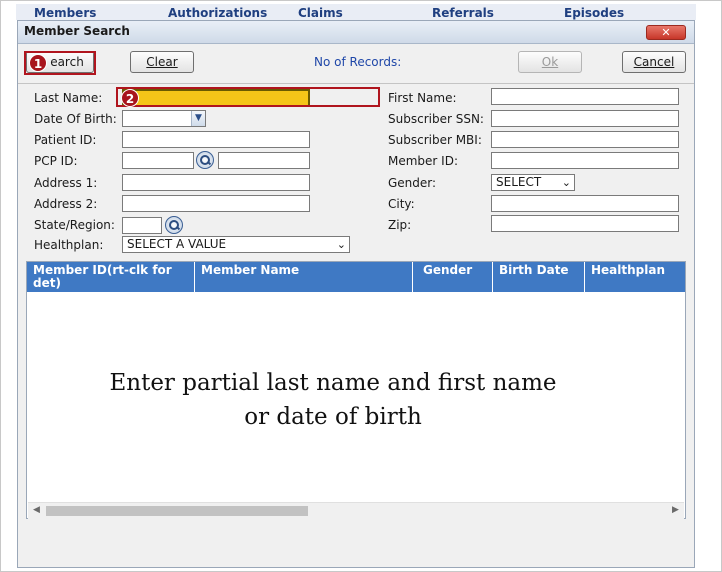 The height and width of the screenshot is (572, 722). What do you see at coordinates (216, 203) in the screenshot?
I see `address2-input` at bounding box center [216, 203].